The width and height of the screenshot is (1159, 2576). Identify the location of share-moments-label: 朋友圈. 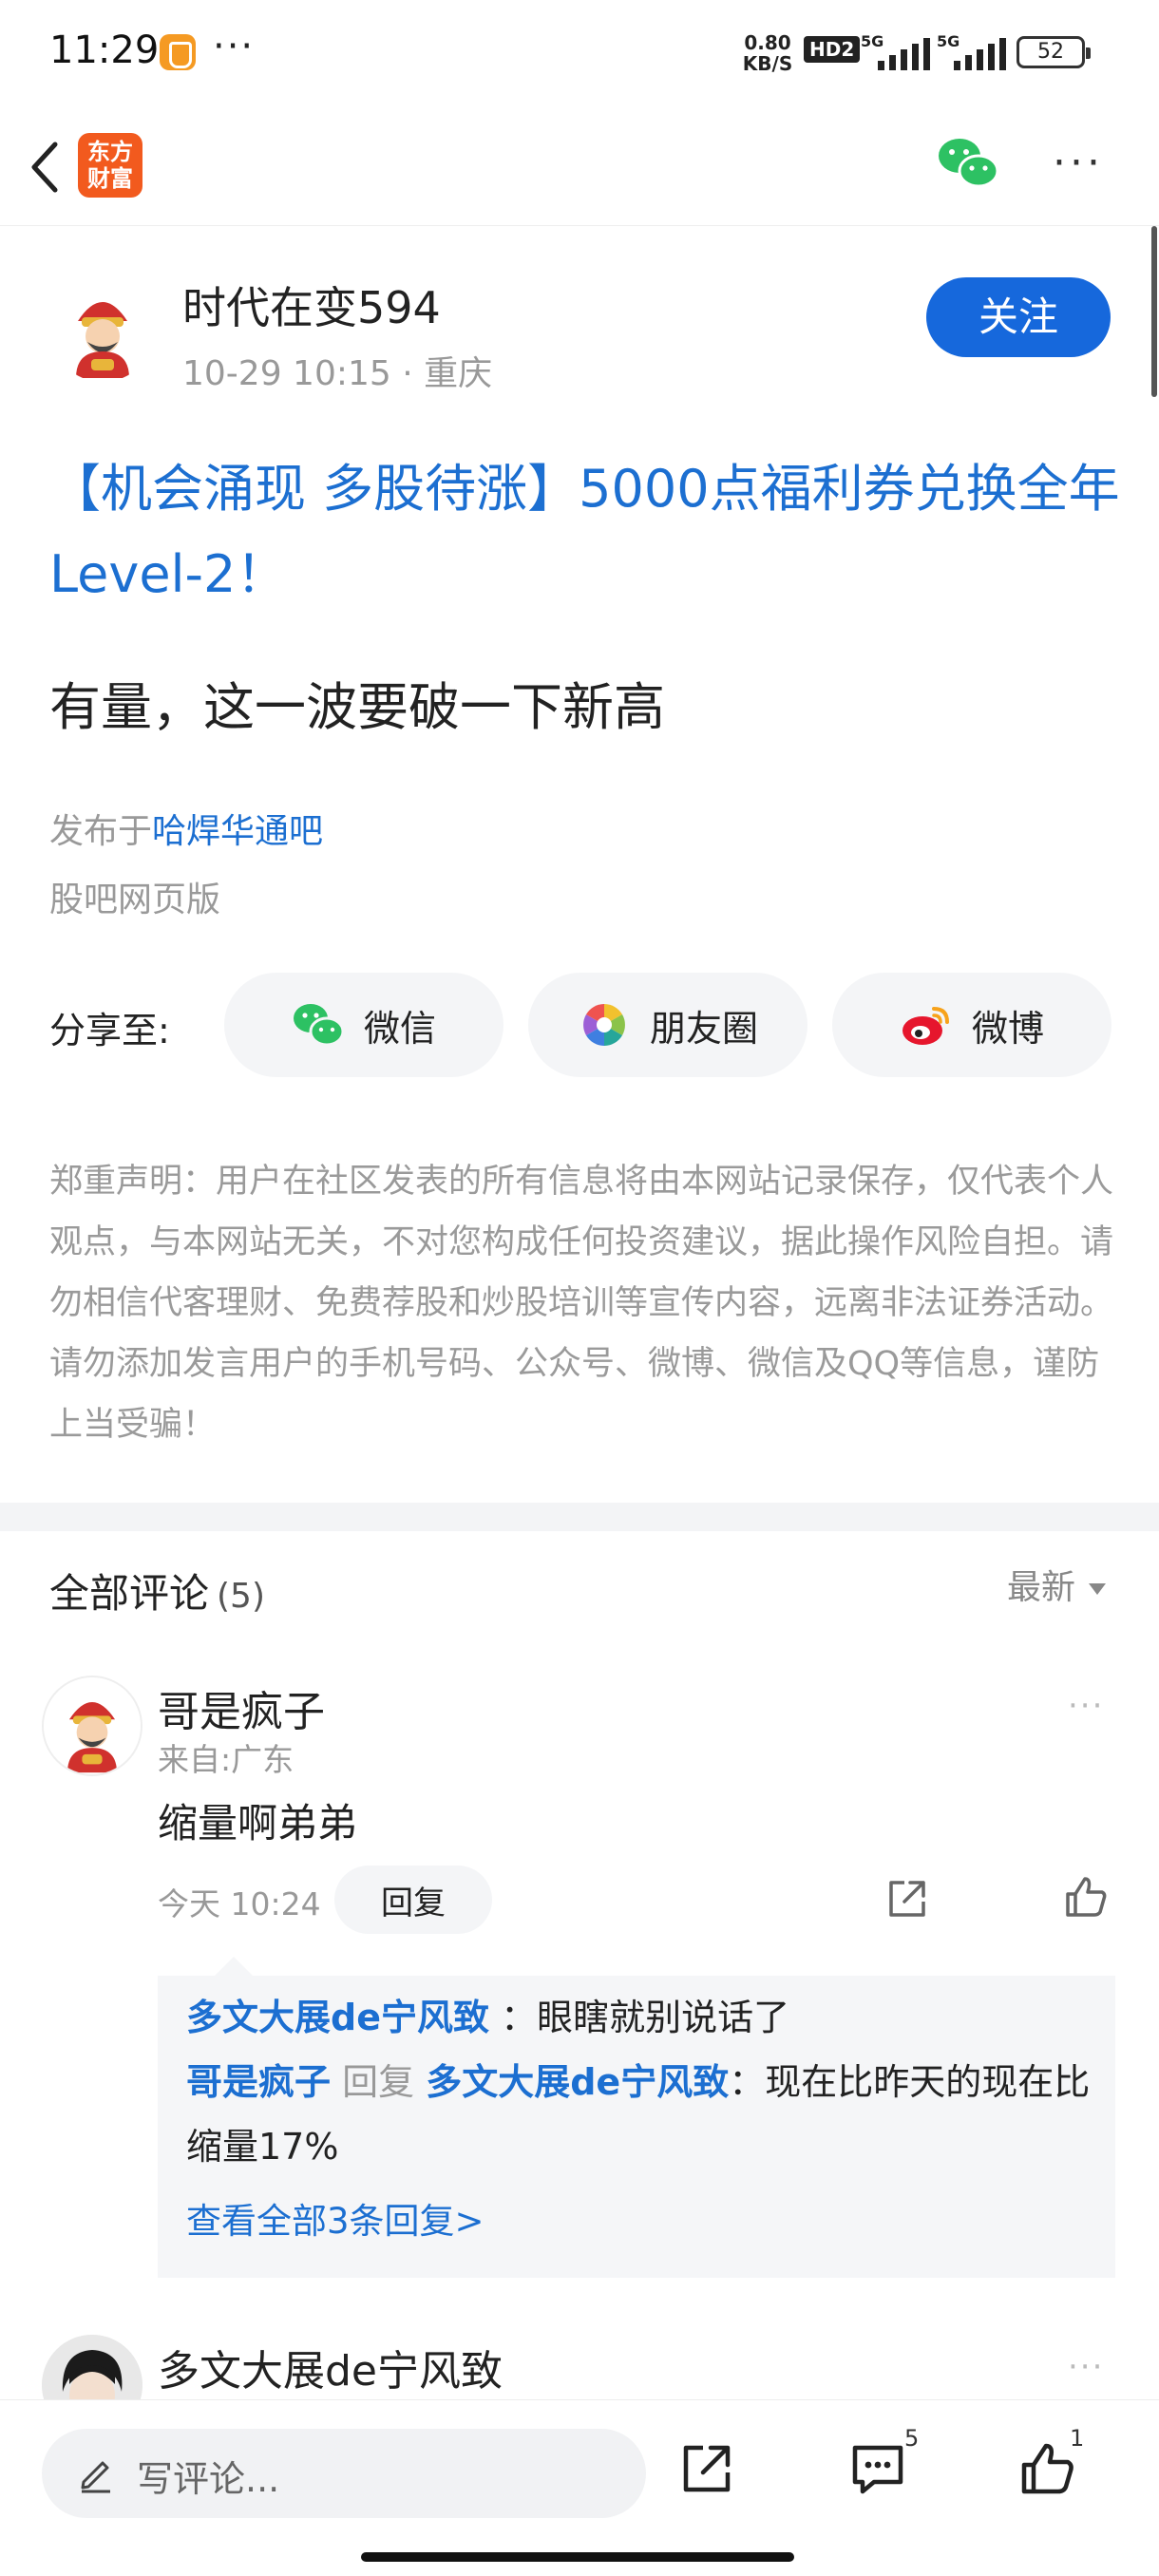
(703, 1029).